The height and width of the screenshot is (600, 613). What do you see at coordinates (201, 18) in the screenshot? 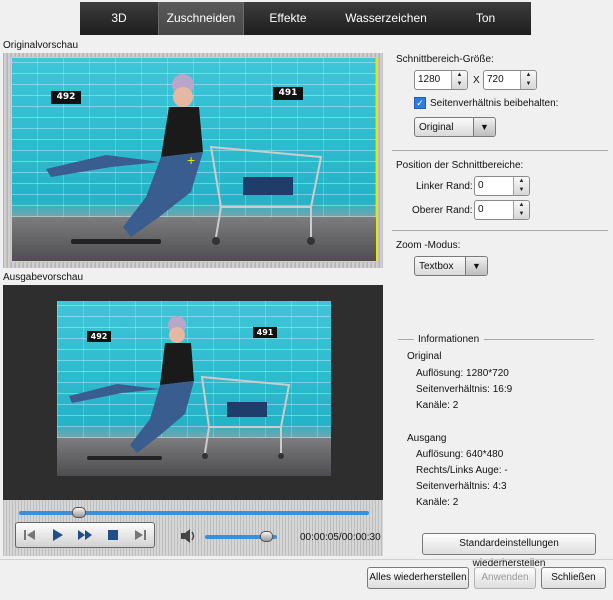
I see `tab-zuschneiden: Zuschneiden` at bounding box center [201, 18].